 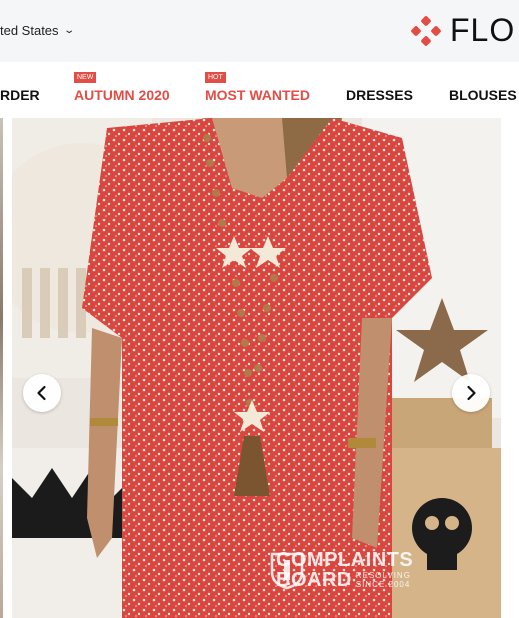 What do you see at coordinates (215, 77) in the screenshot?
I see `hot-badge: HOT` at bounding box center [215, 77].